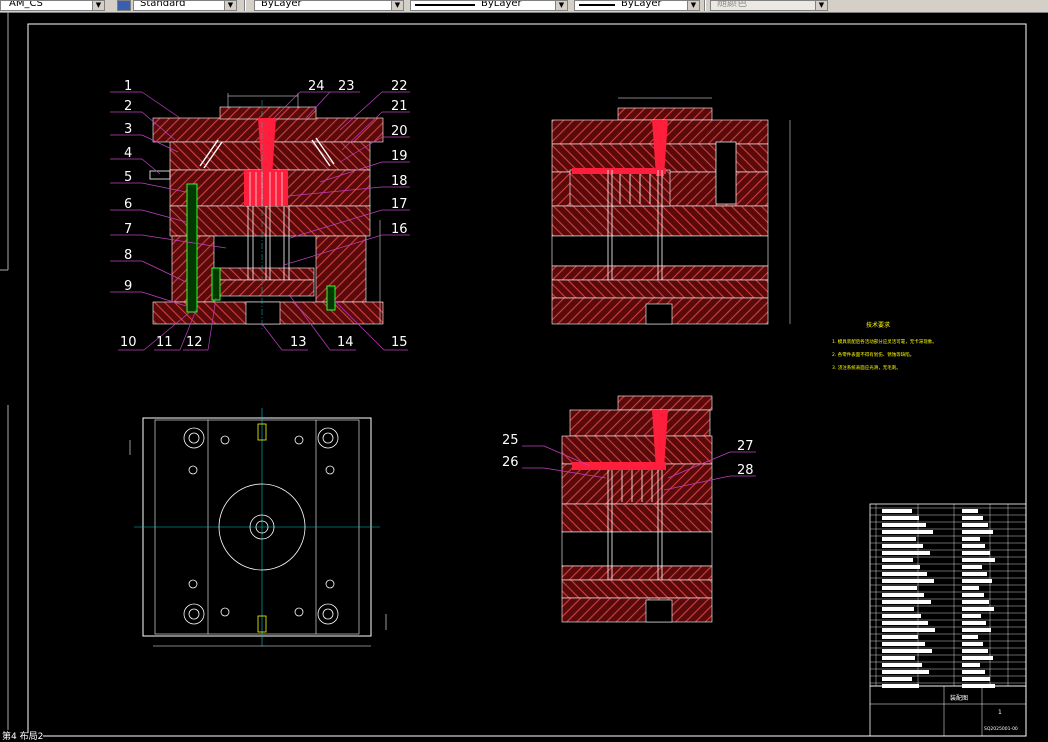 The height and width of the screenshot is (742, 1048). I want to click on dimension-style-icon, so click(124, 5).